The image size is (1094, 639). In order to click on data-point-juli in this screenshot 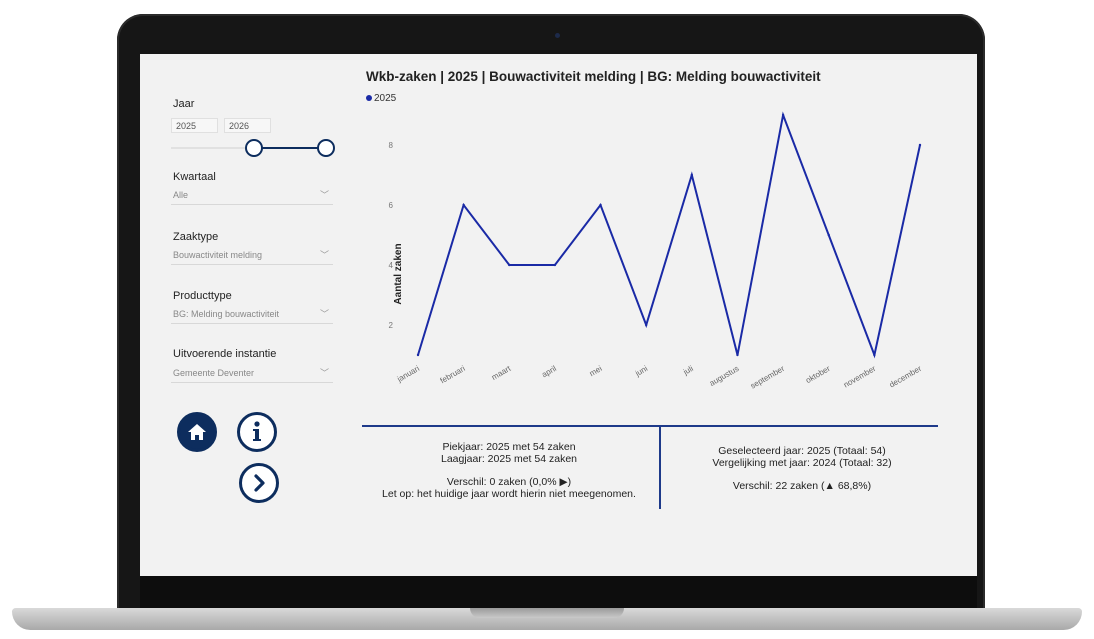, I will do `click(692, 175)`.